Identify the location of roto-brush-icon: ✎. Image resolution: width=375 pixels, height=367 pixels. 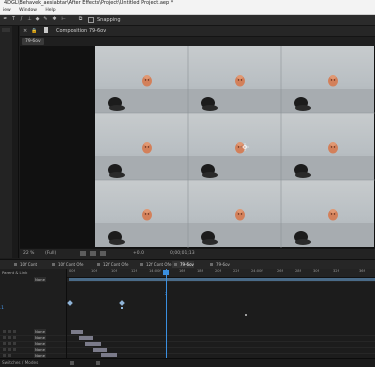
(45, 19).